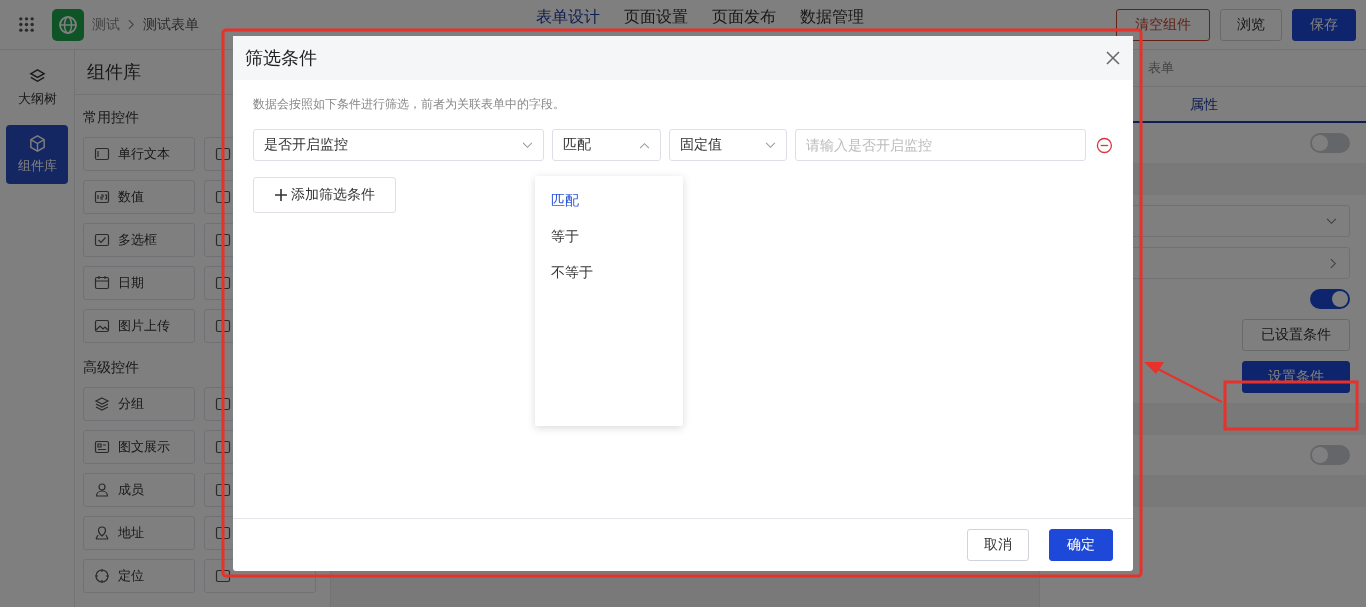 This screenshot has height=607, width=1366. I want to click on save-button: 保存, so click(1324, 24).